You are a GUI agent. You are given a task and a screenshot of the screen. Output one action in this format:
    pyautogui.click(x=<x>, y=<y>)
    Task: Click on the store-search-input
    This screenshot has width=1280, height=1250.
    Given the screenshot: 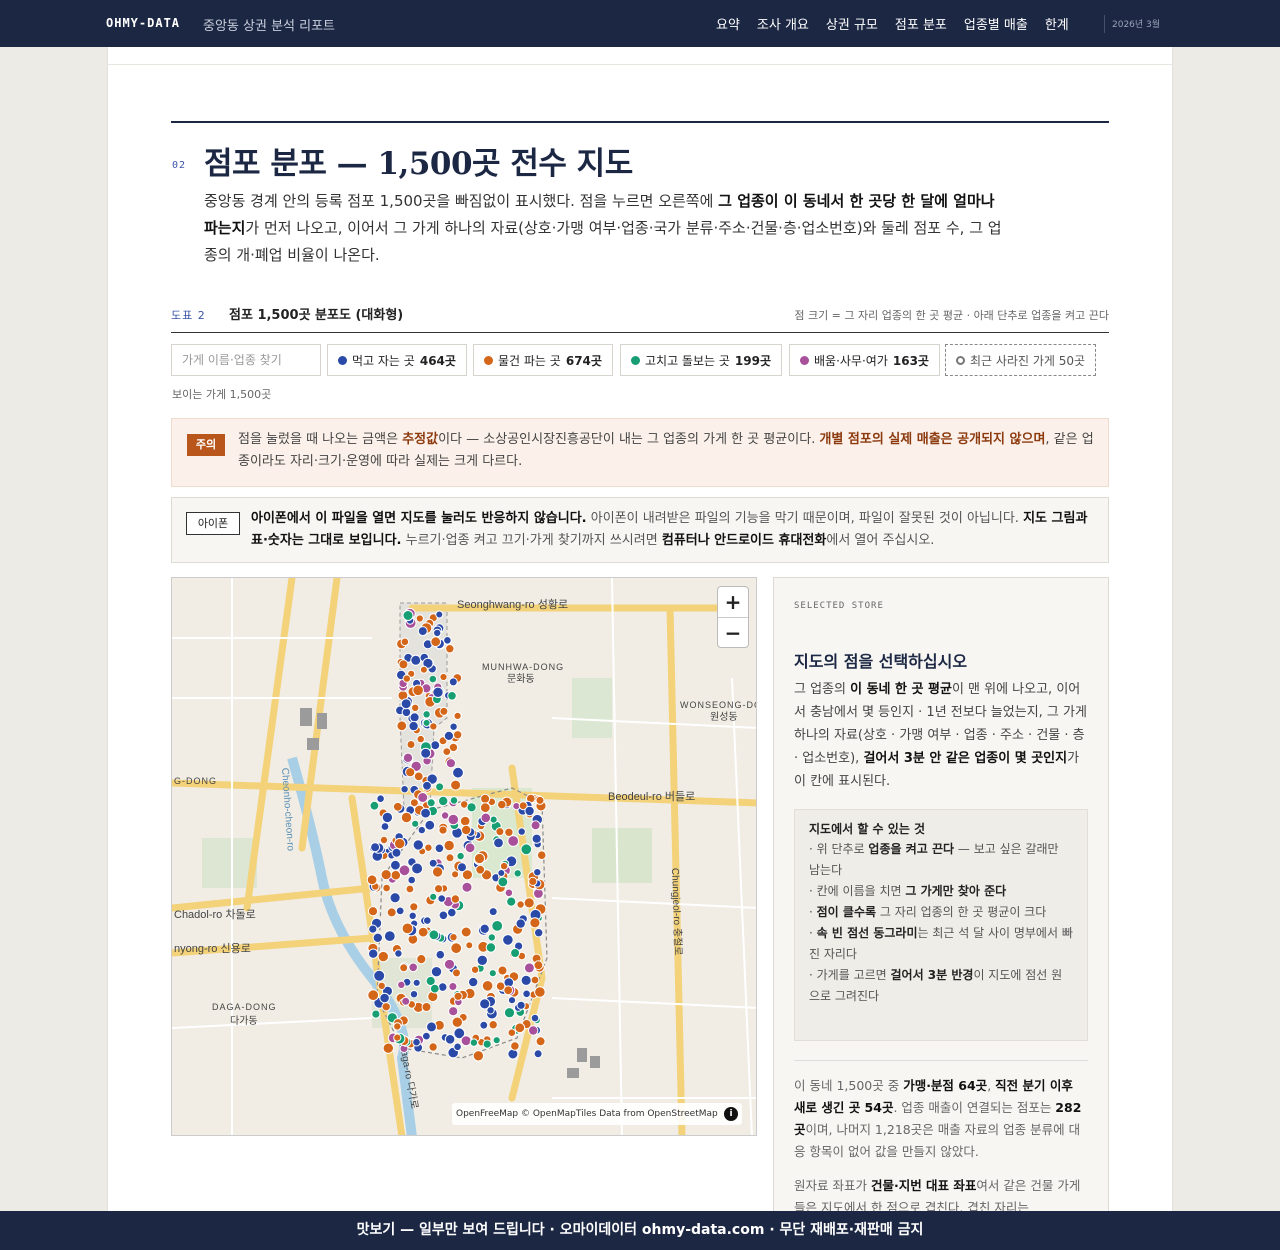 What is the action you would take?
    pyautogui.click(x=246, y=360)
    